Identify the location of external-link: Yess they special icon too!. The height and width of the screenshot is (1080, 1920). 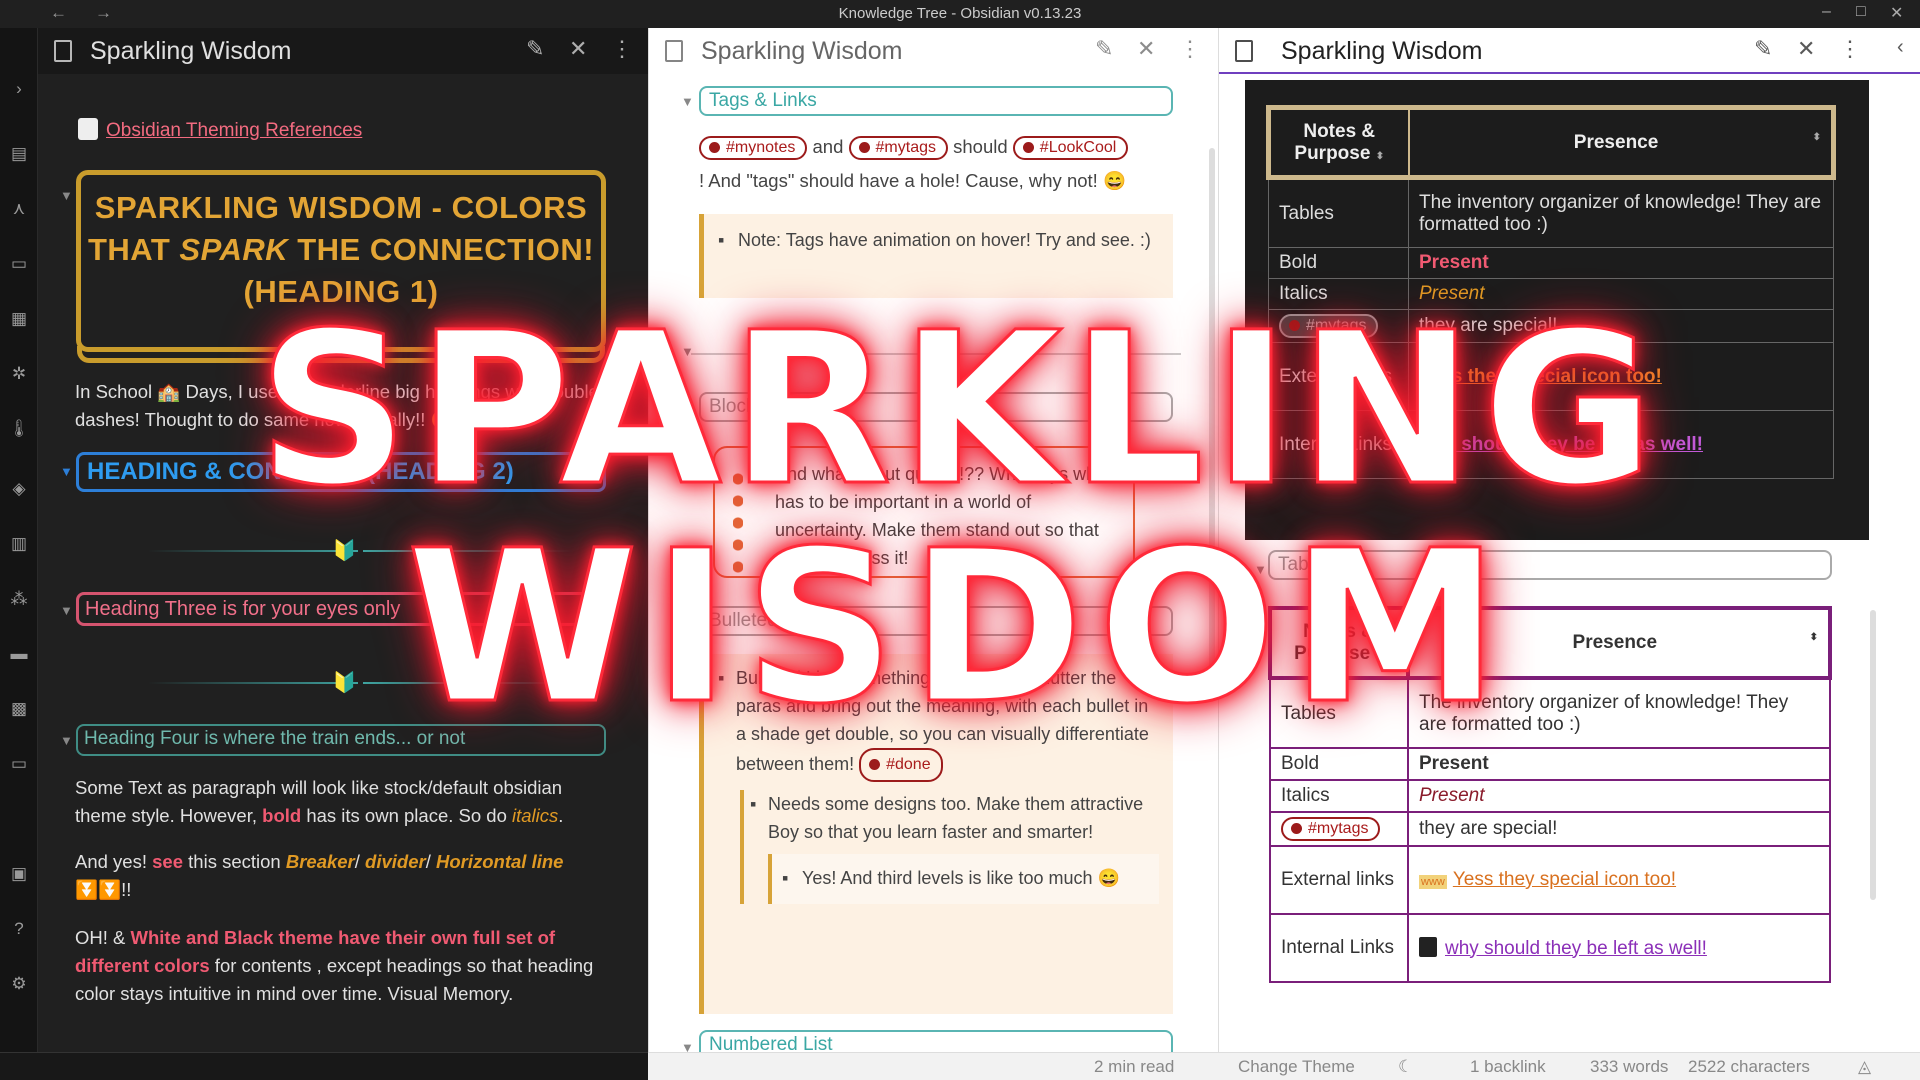
(1621, 376).